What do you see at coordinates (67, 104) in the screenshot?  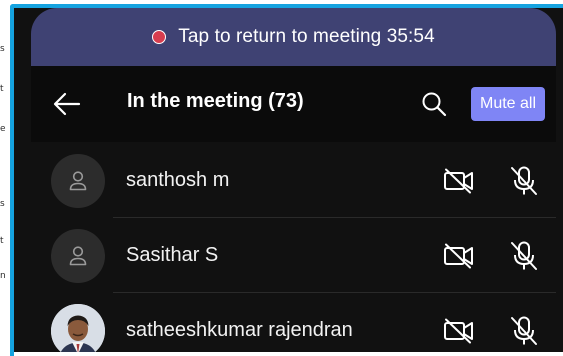 I see `back-arrow-icon` at bounding box center [67, 104].